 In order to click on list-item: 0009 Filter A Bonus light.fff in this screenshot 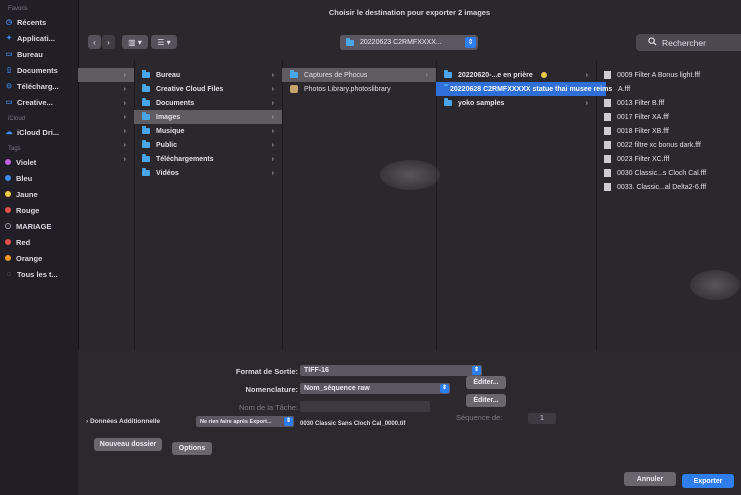, I will do `click(668, 75)`.